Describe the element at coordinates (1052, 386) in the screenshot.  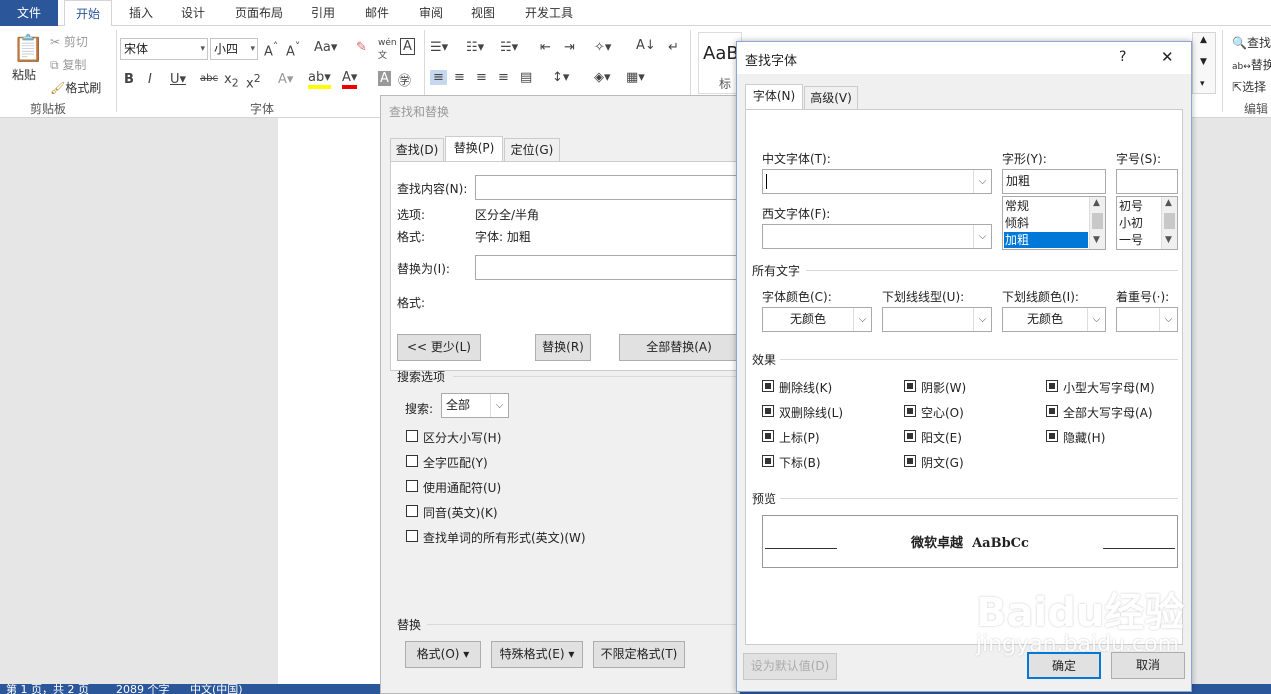
I see `checkbox-small-caps` at that location.